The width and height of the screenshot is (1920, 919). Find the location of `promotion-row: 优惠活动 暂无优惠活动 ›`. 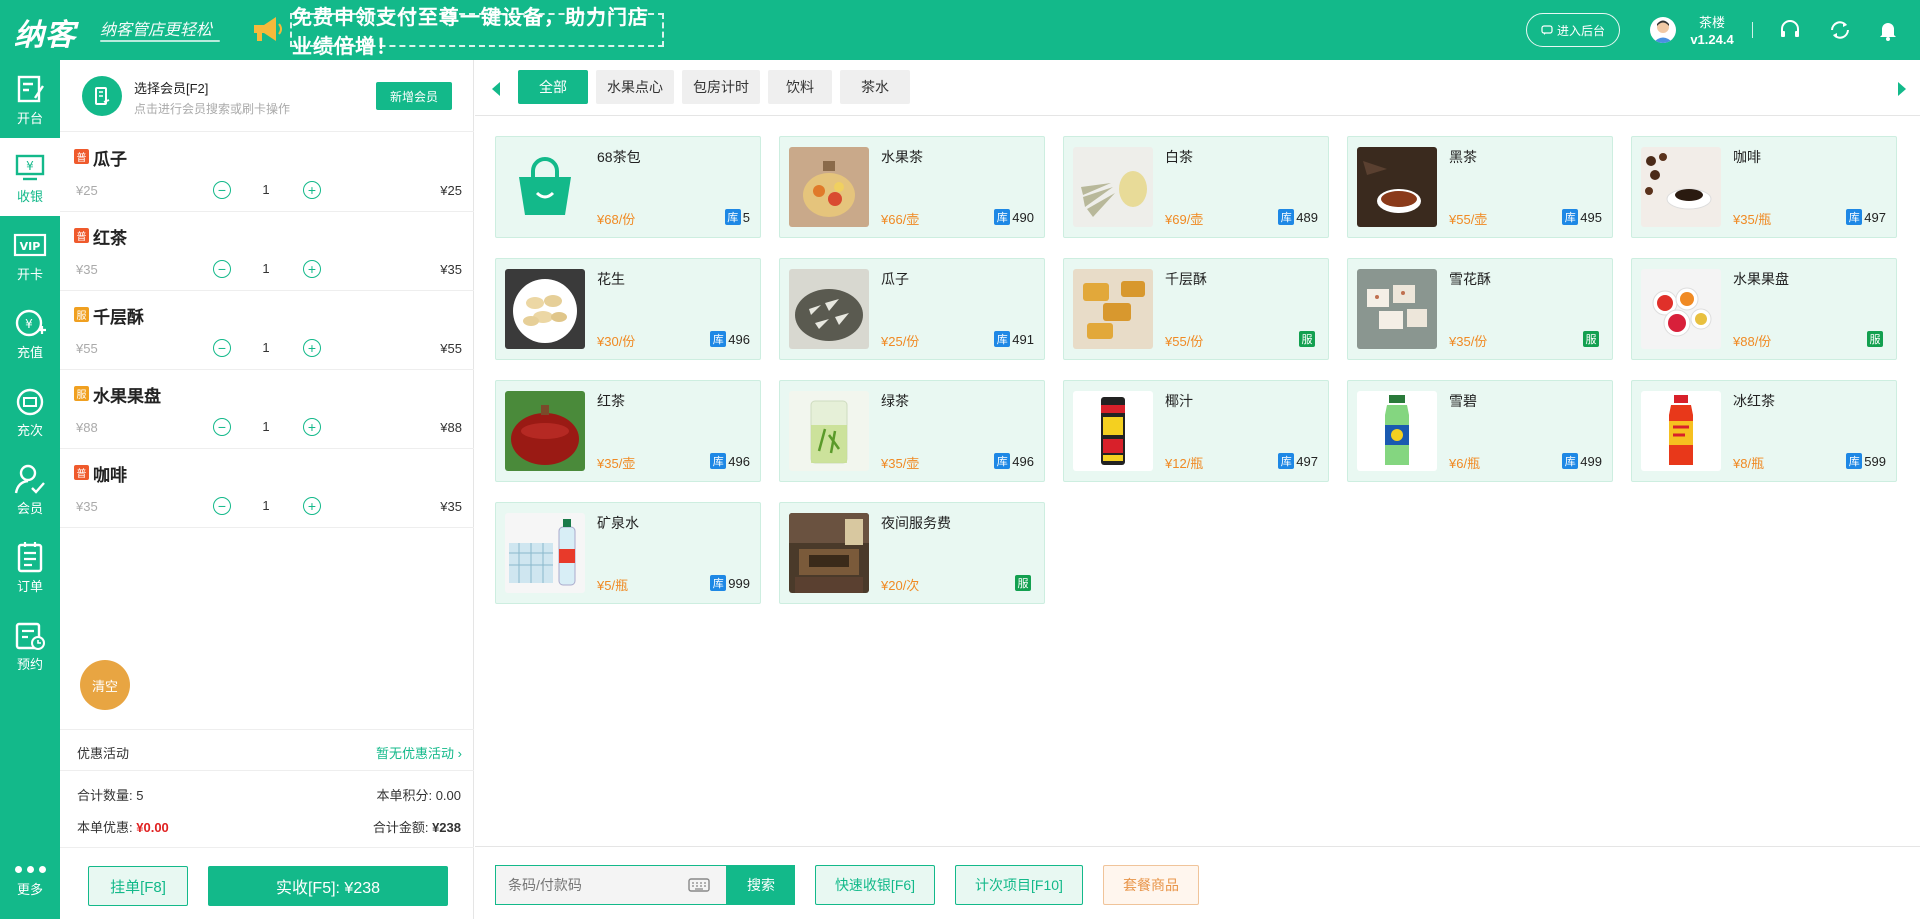

promotion-row: 优惠活动 暂无优惠活动 › is located at coordinates (267, 750).